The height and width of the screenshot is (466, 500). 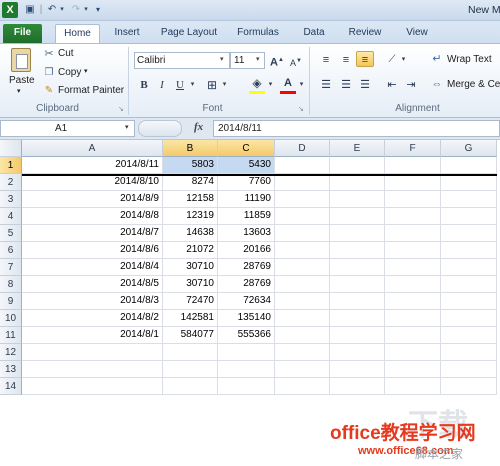 What do you see at coordinates (403, 60) in the screenshot?
I see `orientation-dropdown-icon: ▾` at bounding box center [403, 60].